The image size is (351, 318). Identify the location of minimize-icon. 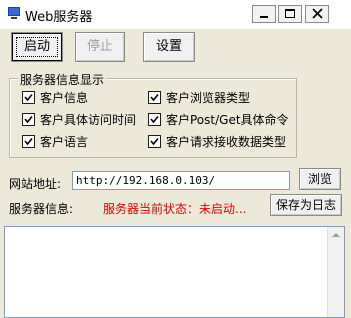
(264, 17).